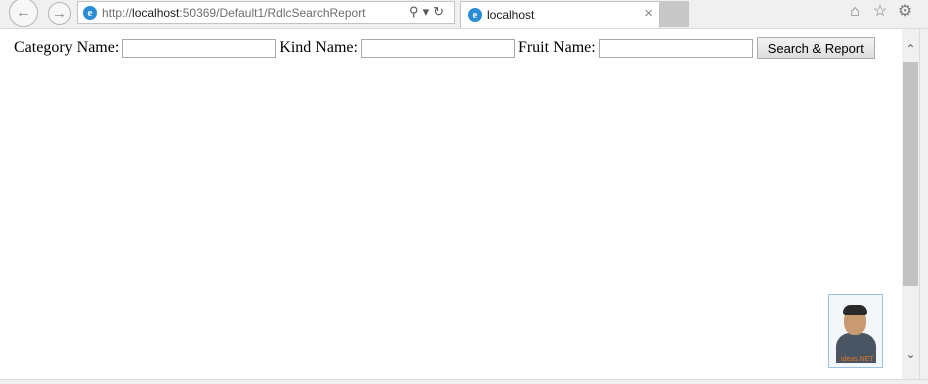  What do you see at coordinates (855, 310) in the screenshot?
I see `avatar-hair` at bounding box center [855, 310].